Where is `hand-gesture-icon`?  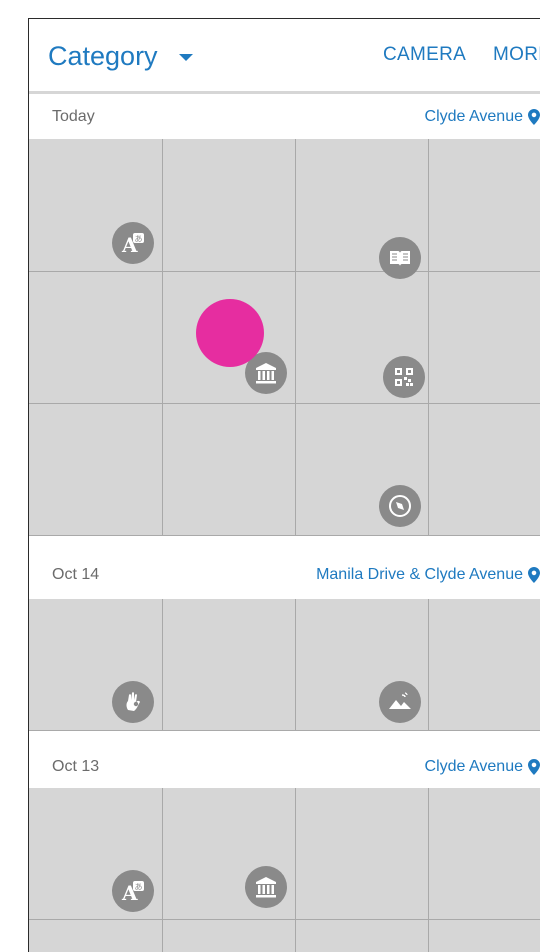 hand-gesture-icon is located at coordinates (133, 702).